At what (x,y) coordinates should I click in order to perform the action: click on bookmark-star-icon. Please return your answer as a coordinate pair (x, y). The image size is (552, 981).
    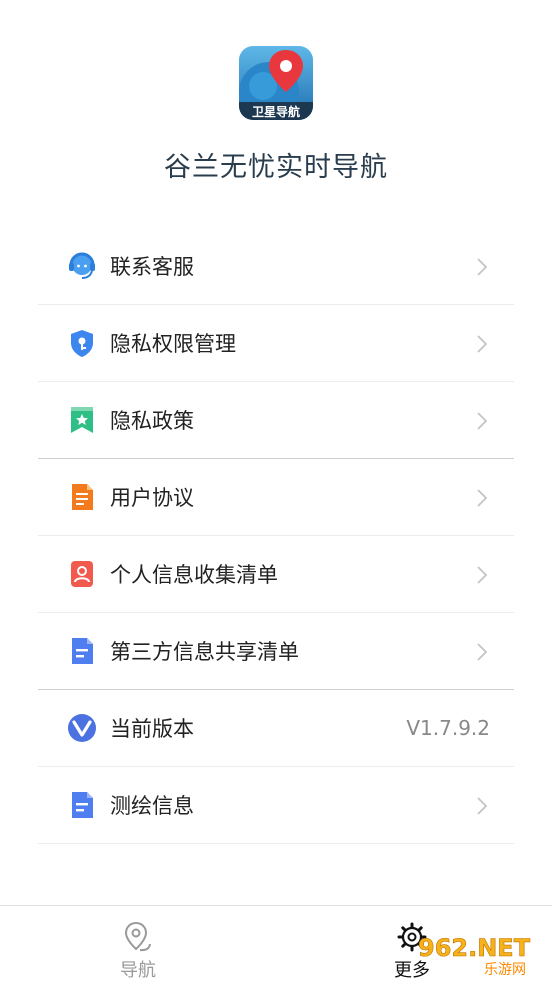
    Looking at the image, I should click on (82, 420).